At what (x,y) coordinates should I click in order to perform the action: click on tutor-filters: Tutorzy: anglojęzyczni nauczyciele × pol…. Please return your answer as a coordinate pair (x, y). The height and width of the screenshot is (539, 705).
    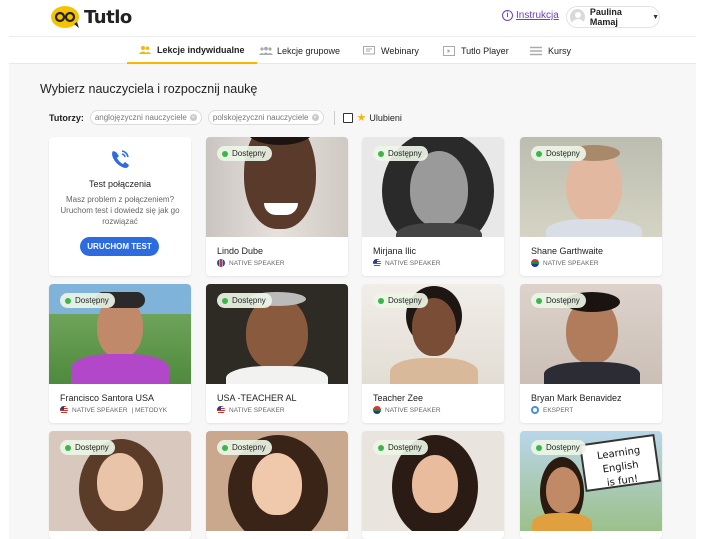
    Looking at the image, I should click on (225, 117).